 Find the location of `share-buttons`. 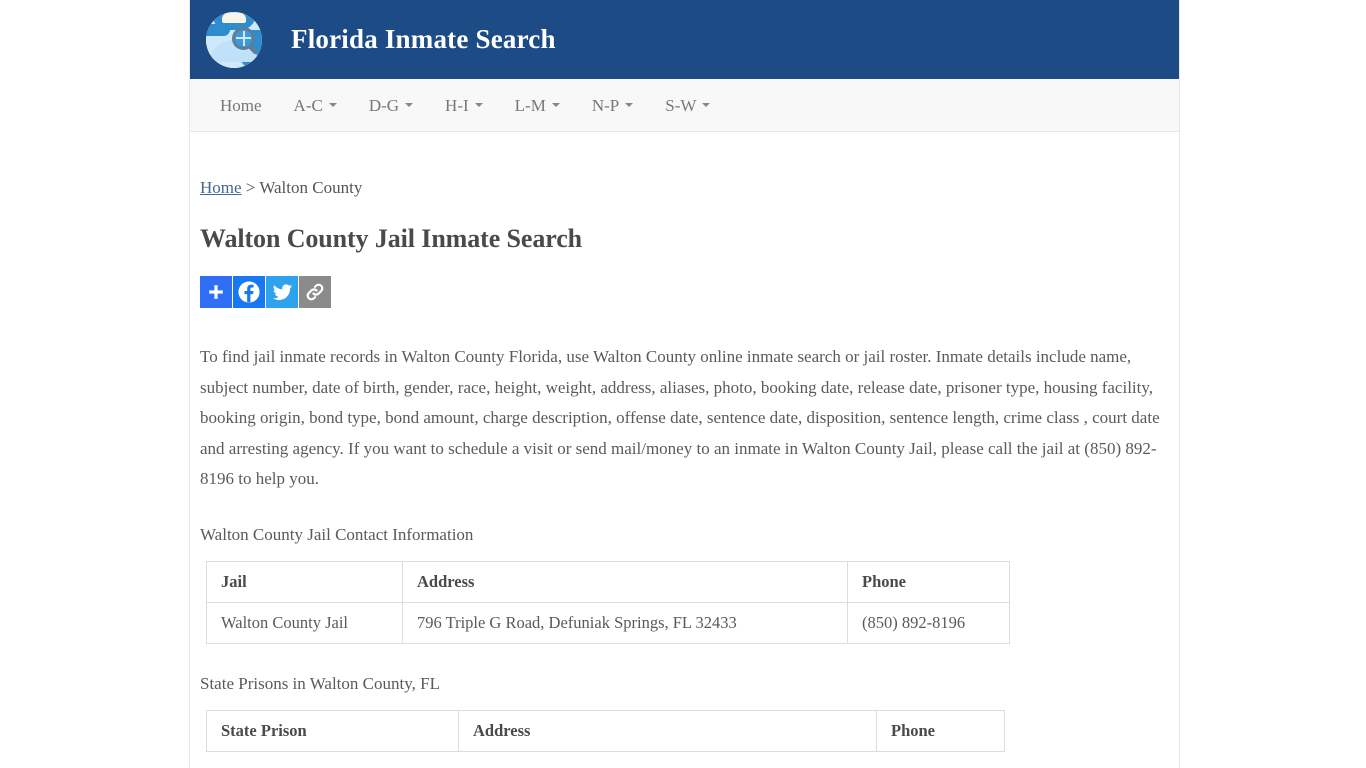

share-buttons is located at coordinates (683, 292).